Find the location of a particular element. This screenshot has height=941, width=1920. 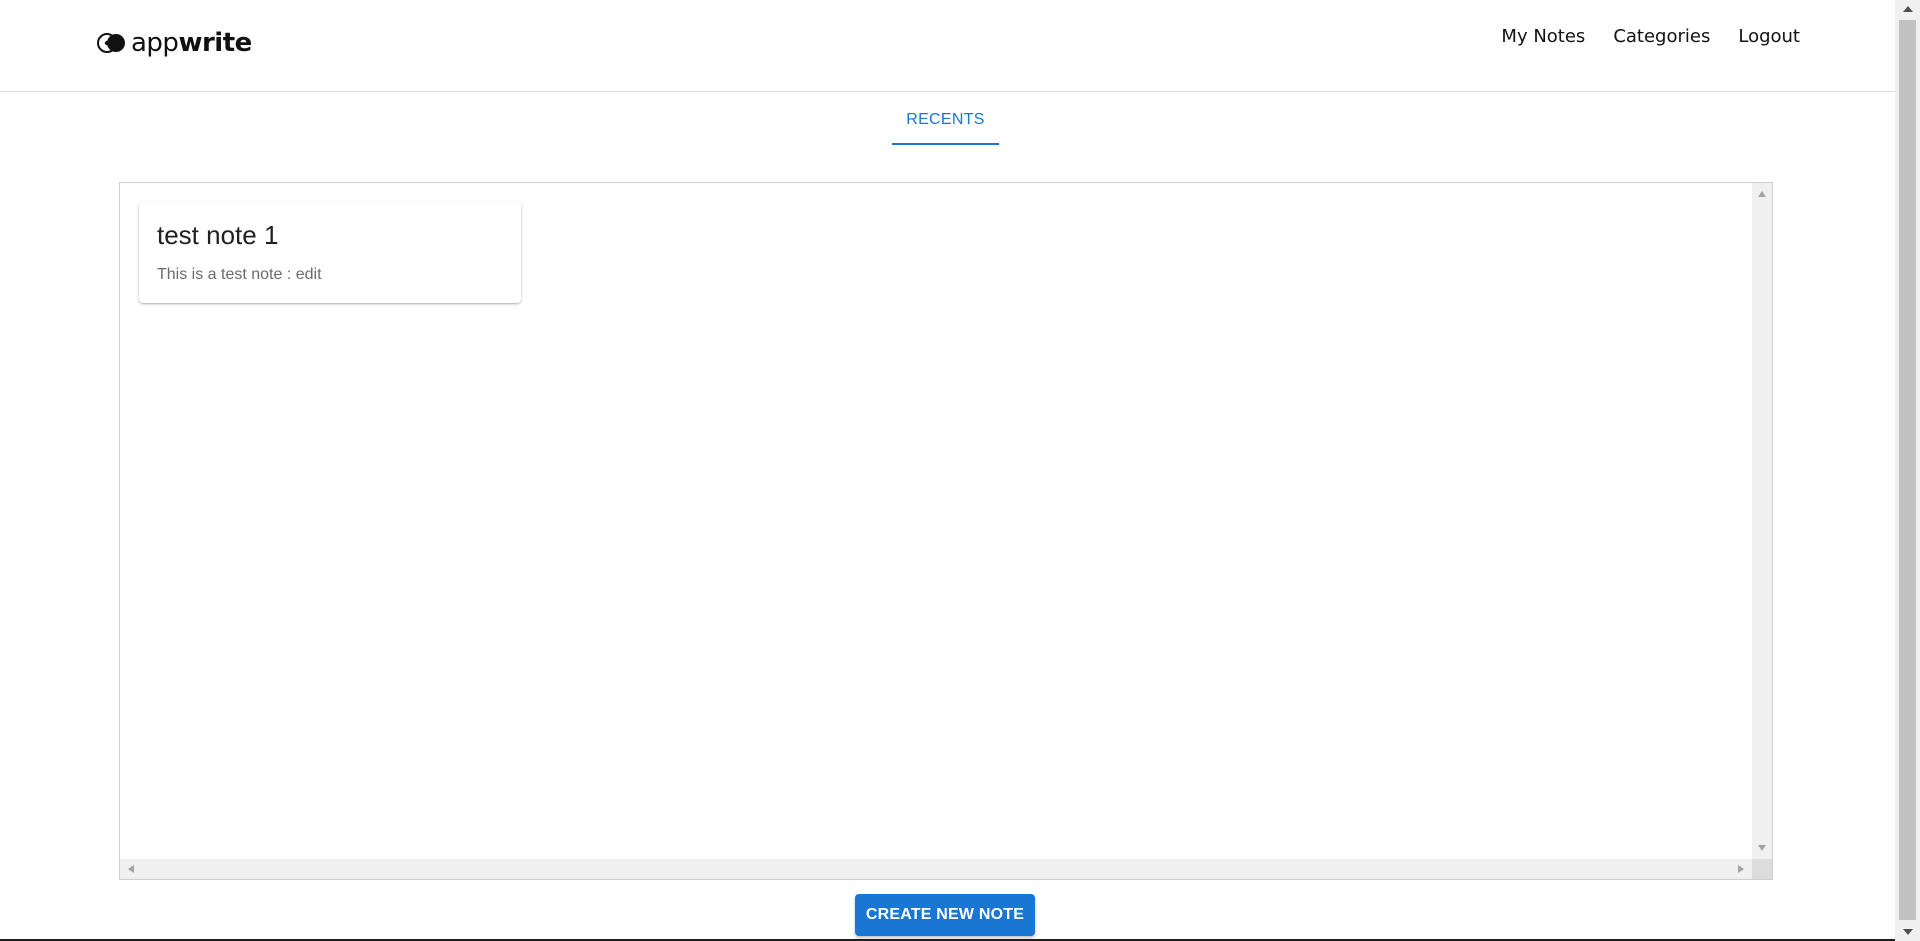

appwrite-logo: appwrite is located at coordinates (174, 43).